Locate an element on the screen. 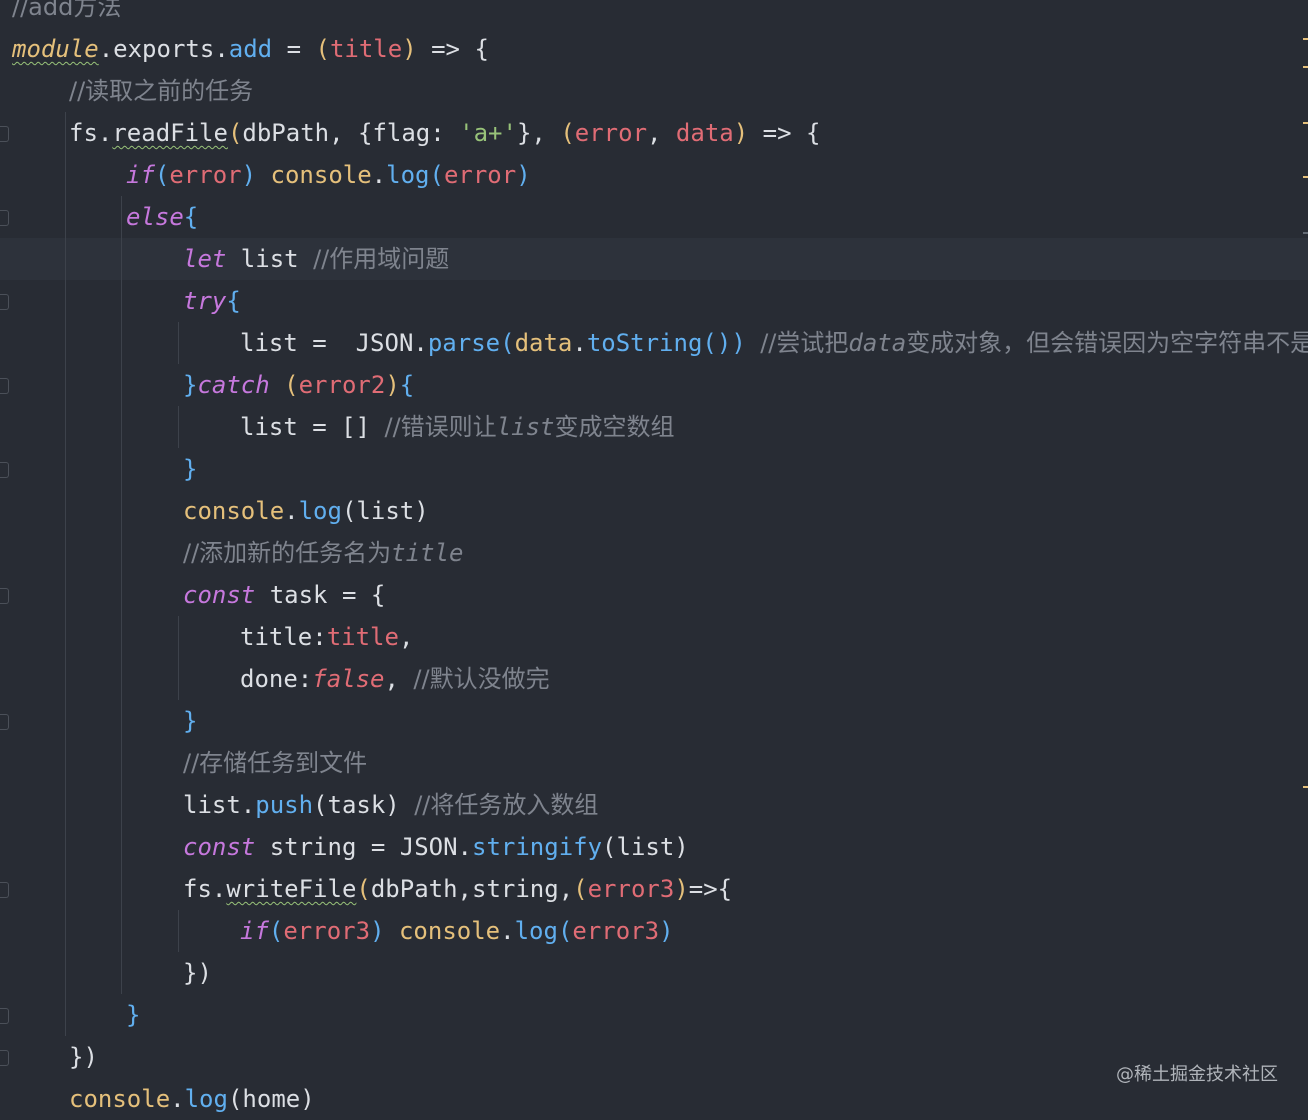  code-line: console.log(home) is located at coordinates (654, 1099).